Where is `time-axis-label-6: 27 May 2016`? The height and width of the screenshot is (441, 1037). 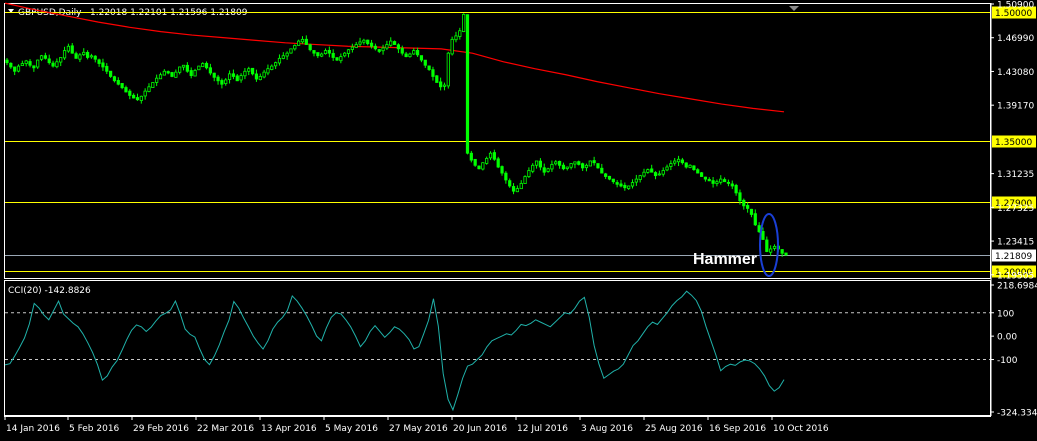 time-axis-label-6: 27 May 2016 is located at coordinates (418, 429).